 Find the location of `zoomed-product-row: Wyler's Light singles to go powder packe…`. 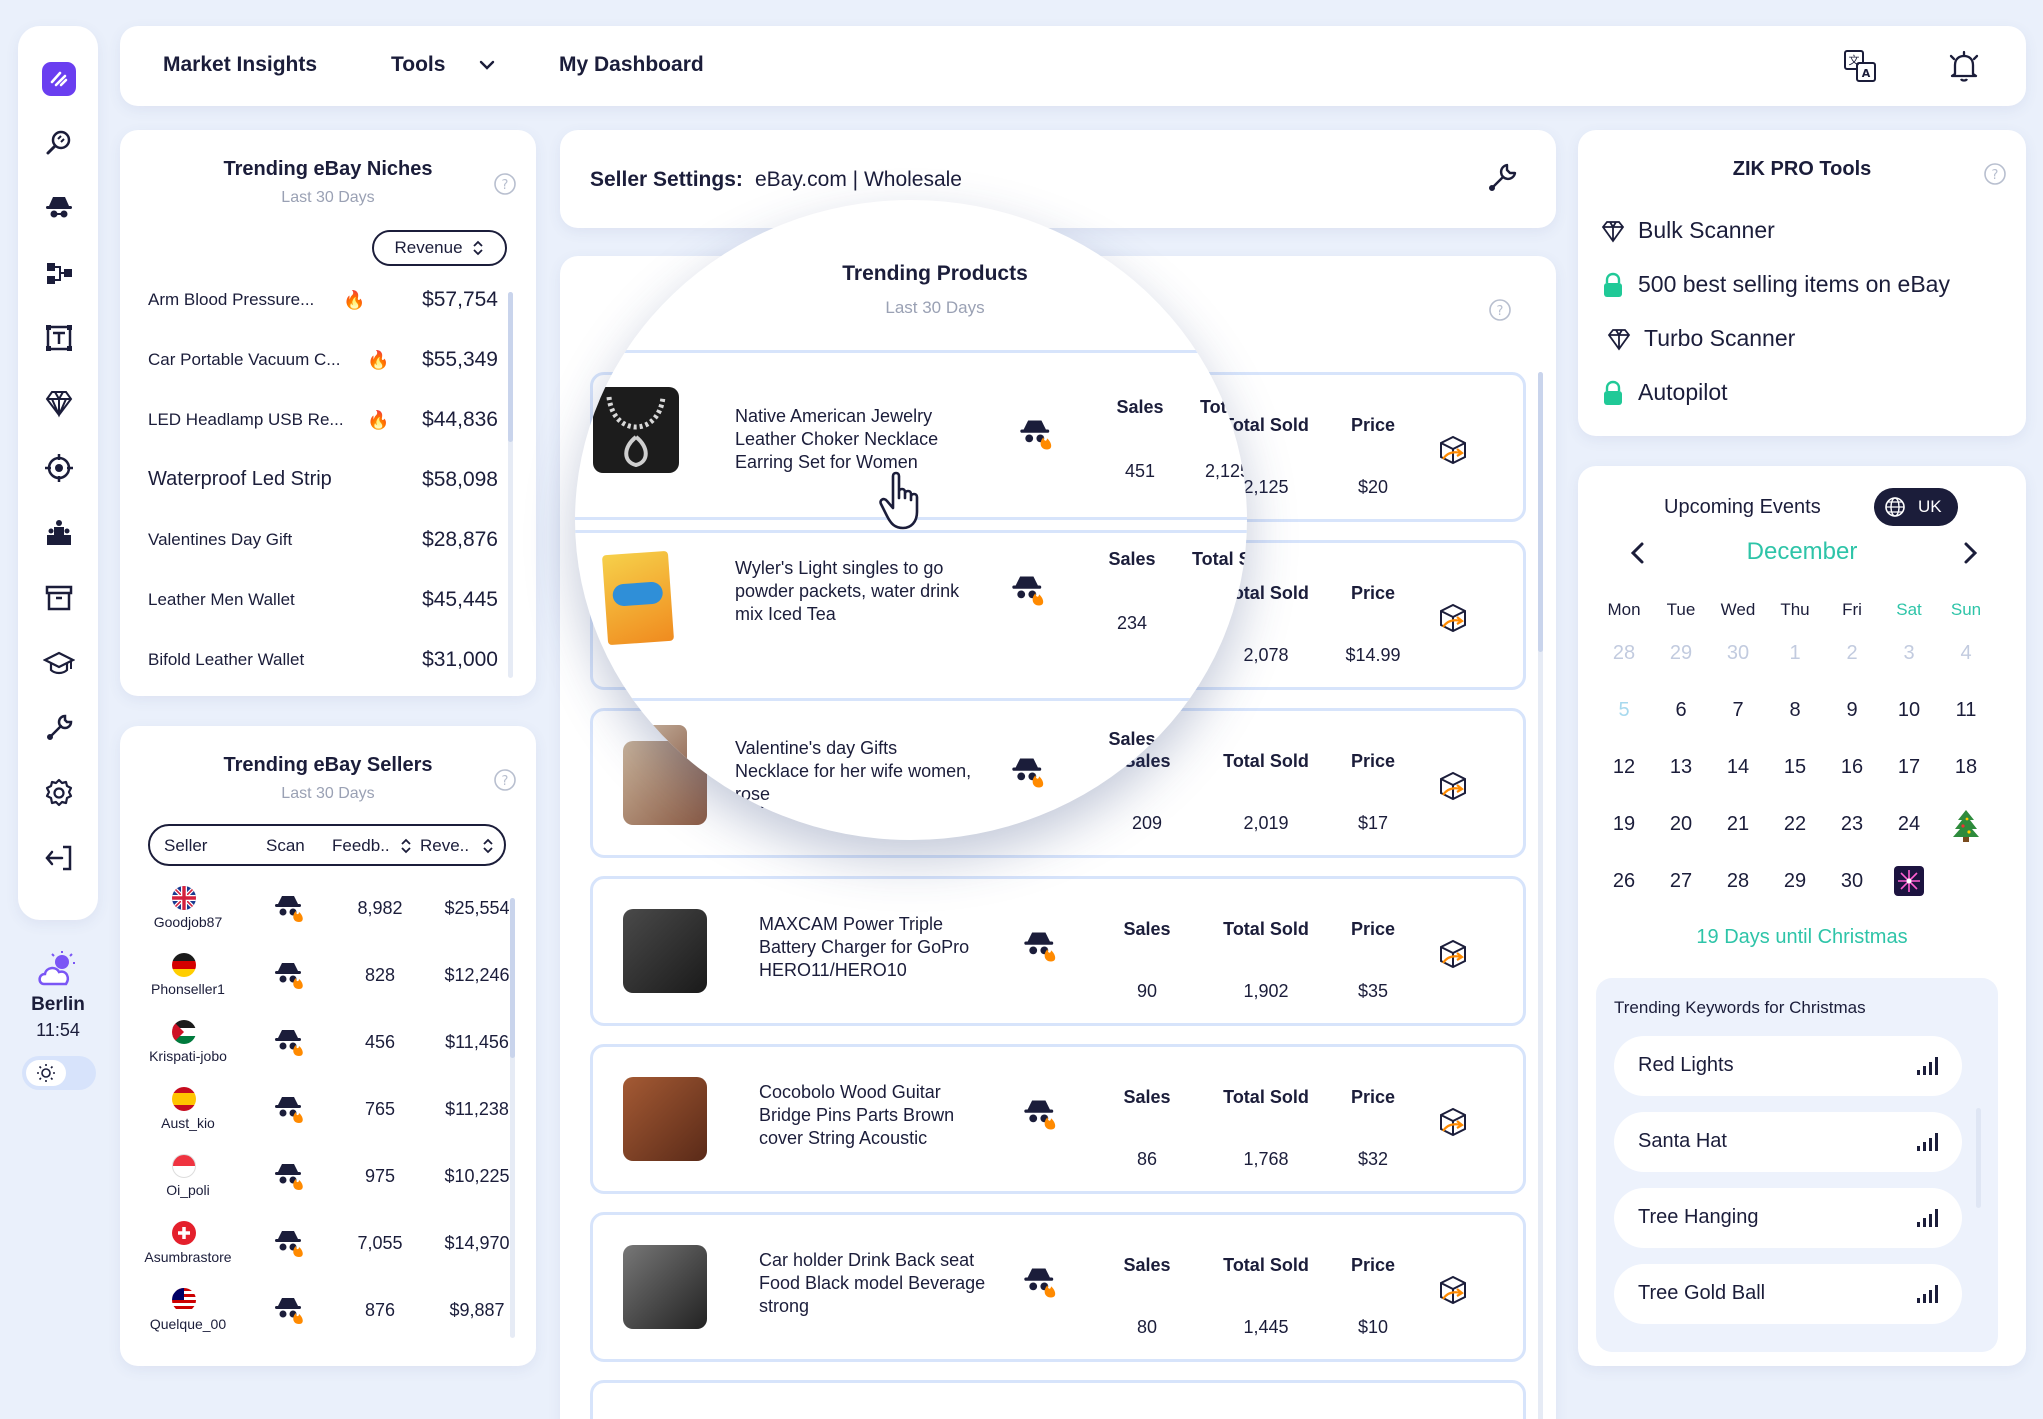

zoomed-product-row: Wyler's Light singles to go powder packe… is located at coordinates (911, 610).